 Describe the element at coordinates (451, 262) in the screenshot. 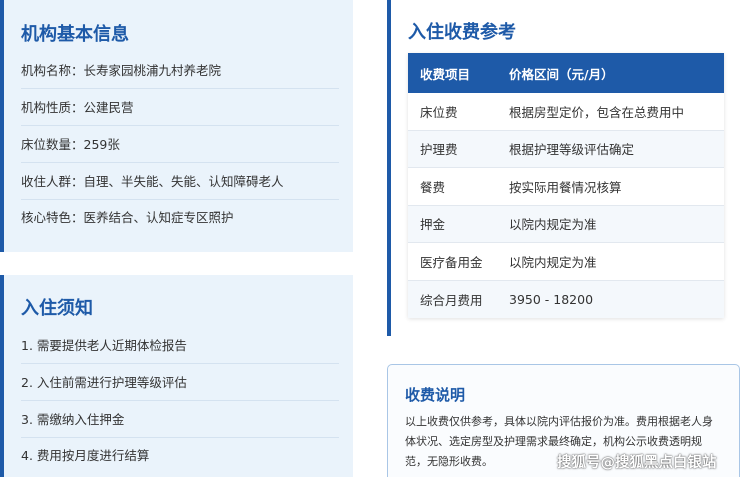

I see `fee-item: 医疗备用金` at that location.